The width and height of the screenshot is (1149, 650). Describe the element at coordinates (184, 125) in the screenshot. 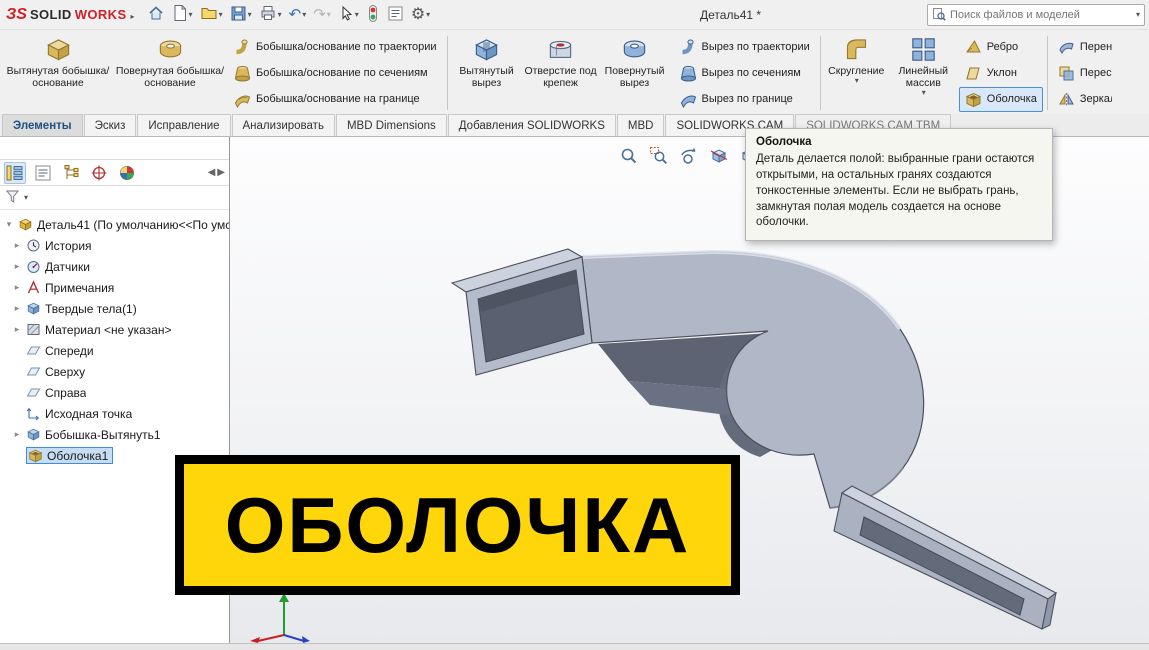

I see `tab-repair: Исправление` at that location.